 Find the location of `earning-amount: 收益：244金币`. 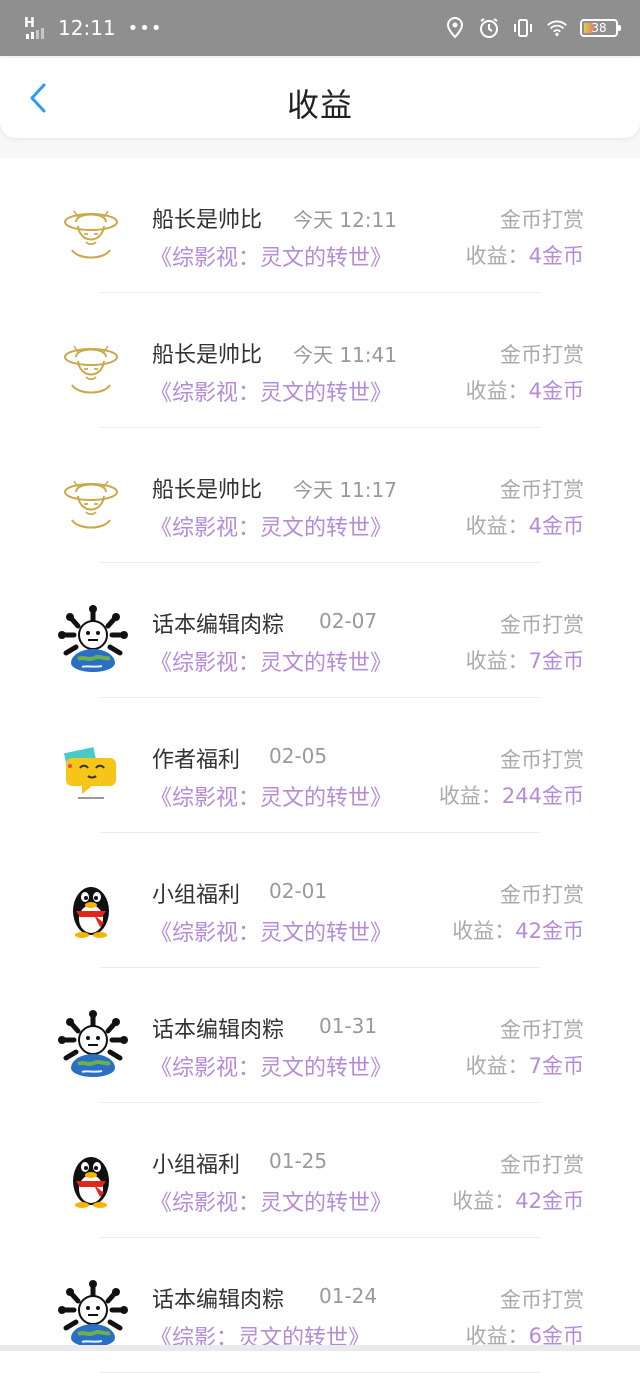

earning-amount: 收益：244金币 is located at coordinates (511, 795).